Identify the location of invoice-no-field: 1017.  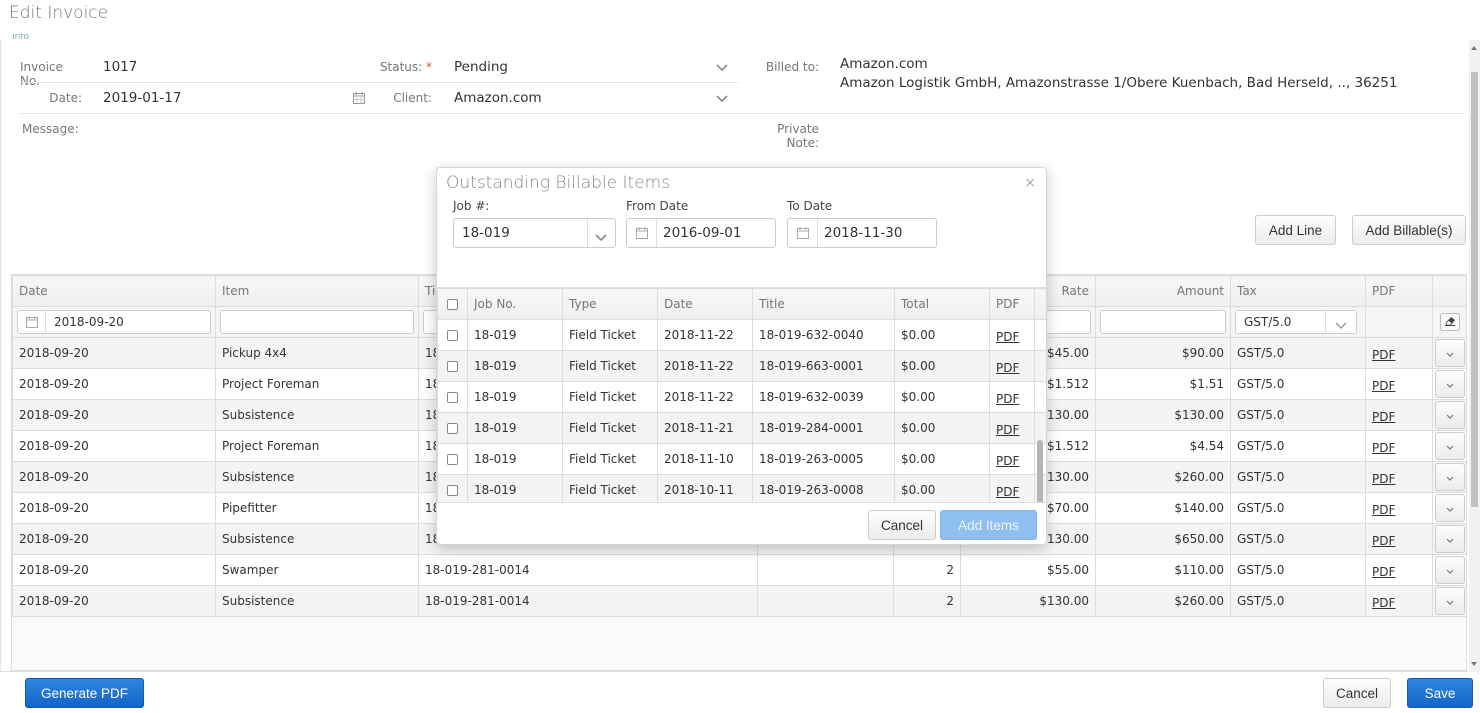
(120, 67).